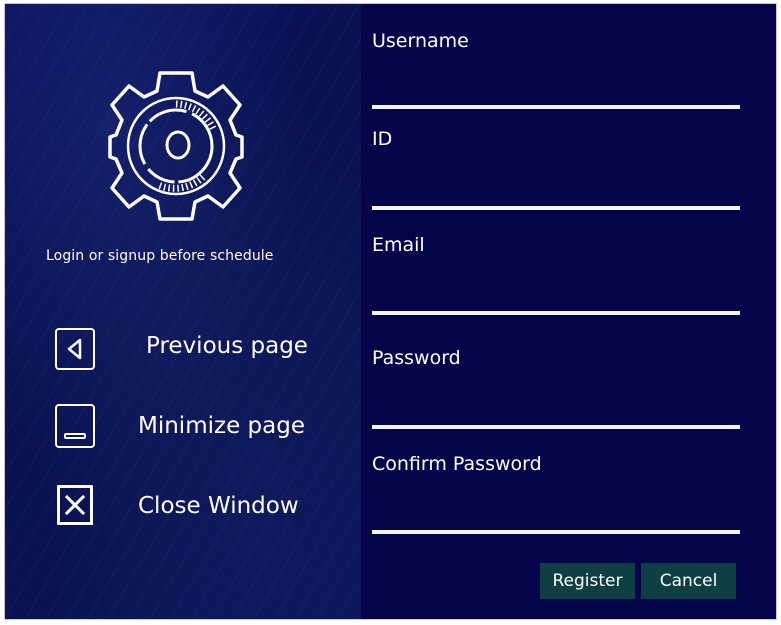 The width and height of the screenshot is (781, 625). I want to click on previous-page-button, so click(75, 349).